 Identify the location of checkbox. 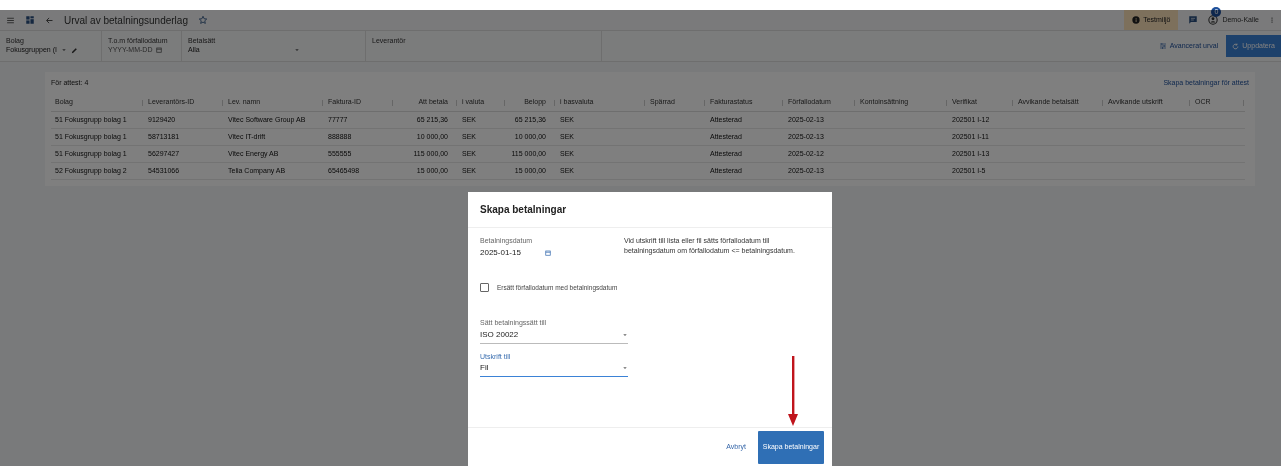
(484, 287).